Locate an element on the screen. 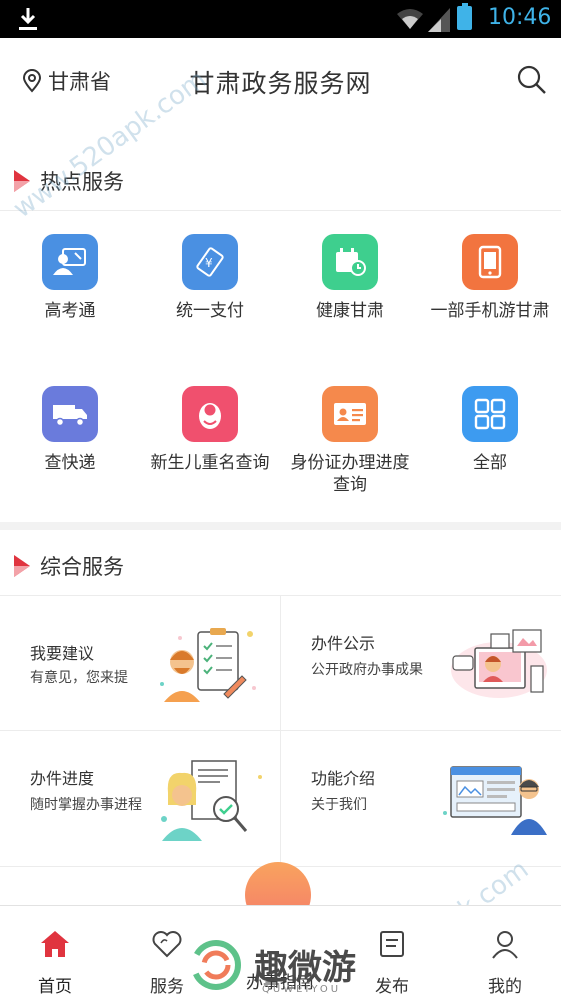 The height and width of the screenshot is (999, 561). service-newborn-name: 新生儿重名查询 is located at coordinates (210, 430).